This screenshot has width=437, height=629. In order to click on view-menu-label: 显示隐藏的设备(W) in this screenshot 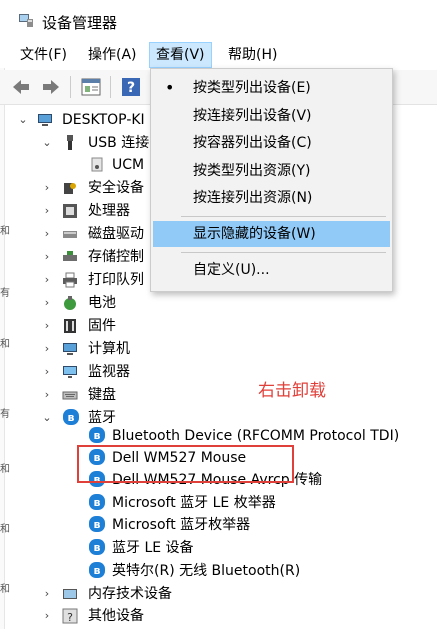, I will do `click(254, 234)`.